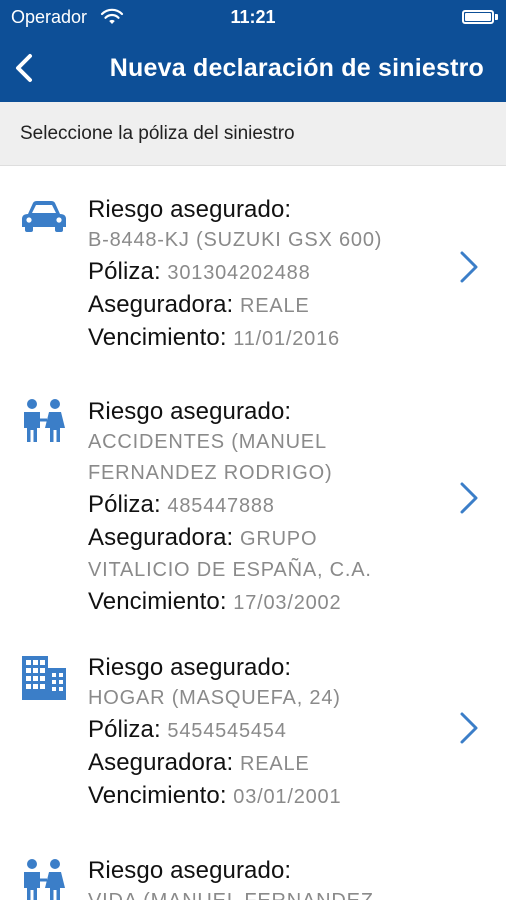 This screenshot has width=506, height=900. What do you see at coordinates (235, 240) in the screenshot?
I see `riesgo-value: B-8448-KJ (SUZUKI GSX 600)` at bounding box center [235, 240].